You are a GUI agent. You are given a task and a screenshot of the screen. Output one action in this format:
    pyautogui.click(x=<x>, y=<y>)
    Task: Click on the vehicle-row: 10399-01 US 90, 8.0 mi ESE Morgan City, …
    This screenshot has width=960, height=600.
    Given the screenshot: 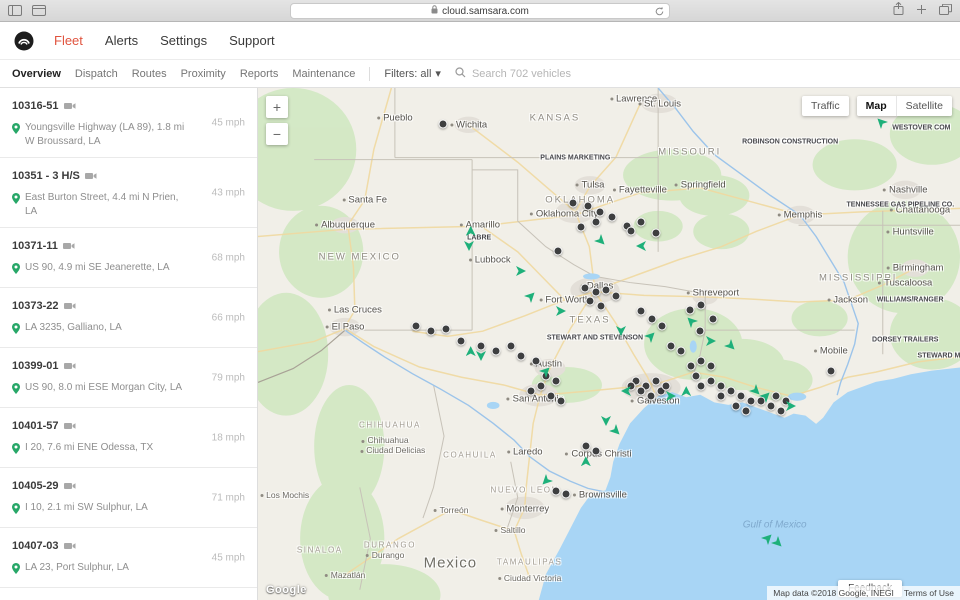 What is the action you would take?
    pyautogui.click(x=128, y=378)
    